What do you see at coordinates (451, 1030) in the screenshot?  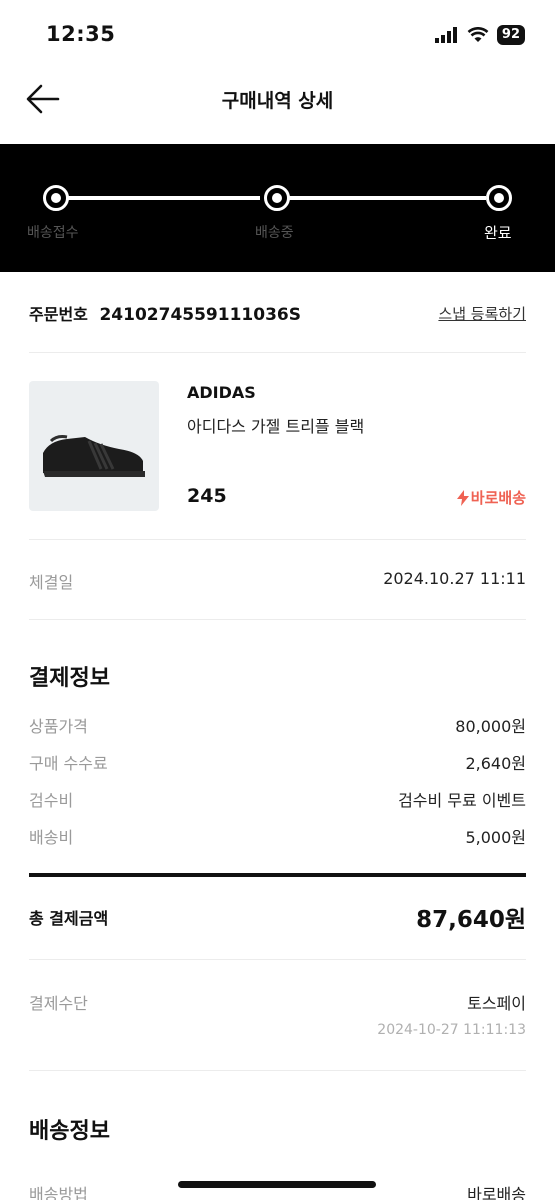 I see `payment-time: 2024-10-27 11:11:13` at bounding box center [451, 1030].